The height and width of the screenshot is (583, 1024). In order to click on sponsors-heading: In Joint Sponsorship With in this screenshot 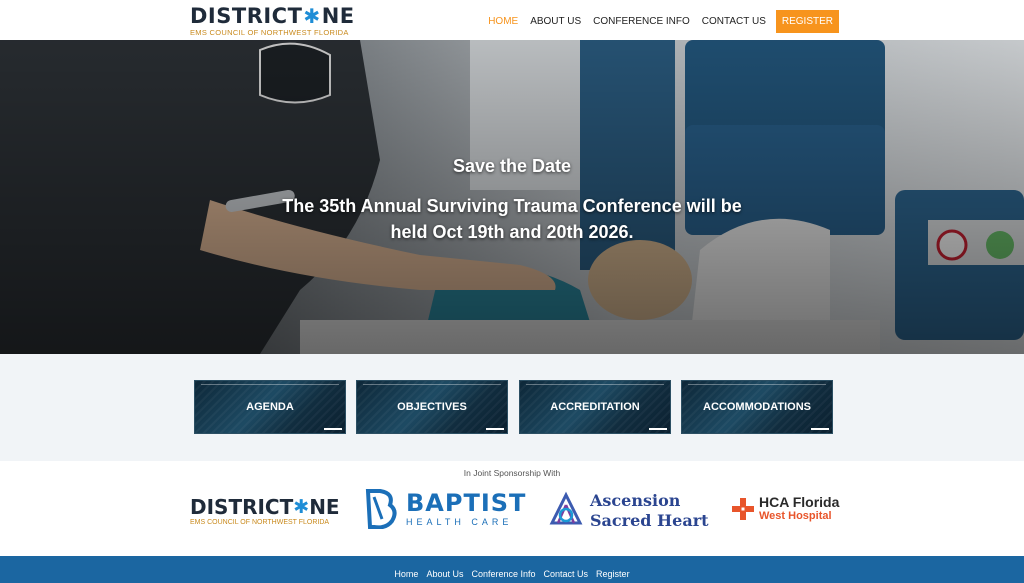, I will do `click(512, 473)`.